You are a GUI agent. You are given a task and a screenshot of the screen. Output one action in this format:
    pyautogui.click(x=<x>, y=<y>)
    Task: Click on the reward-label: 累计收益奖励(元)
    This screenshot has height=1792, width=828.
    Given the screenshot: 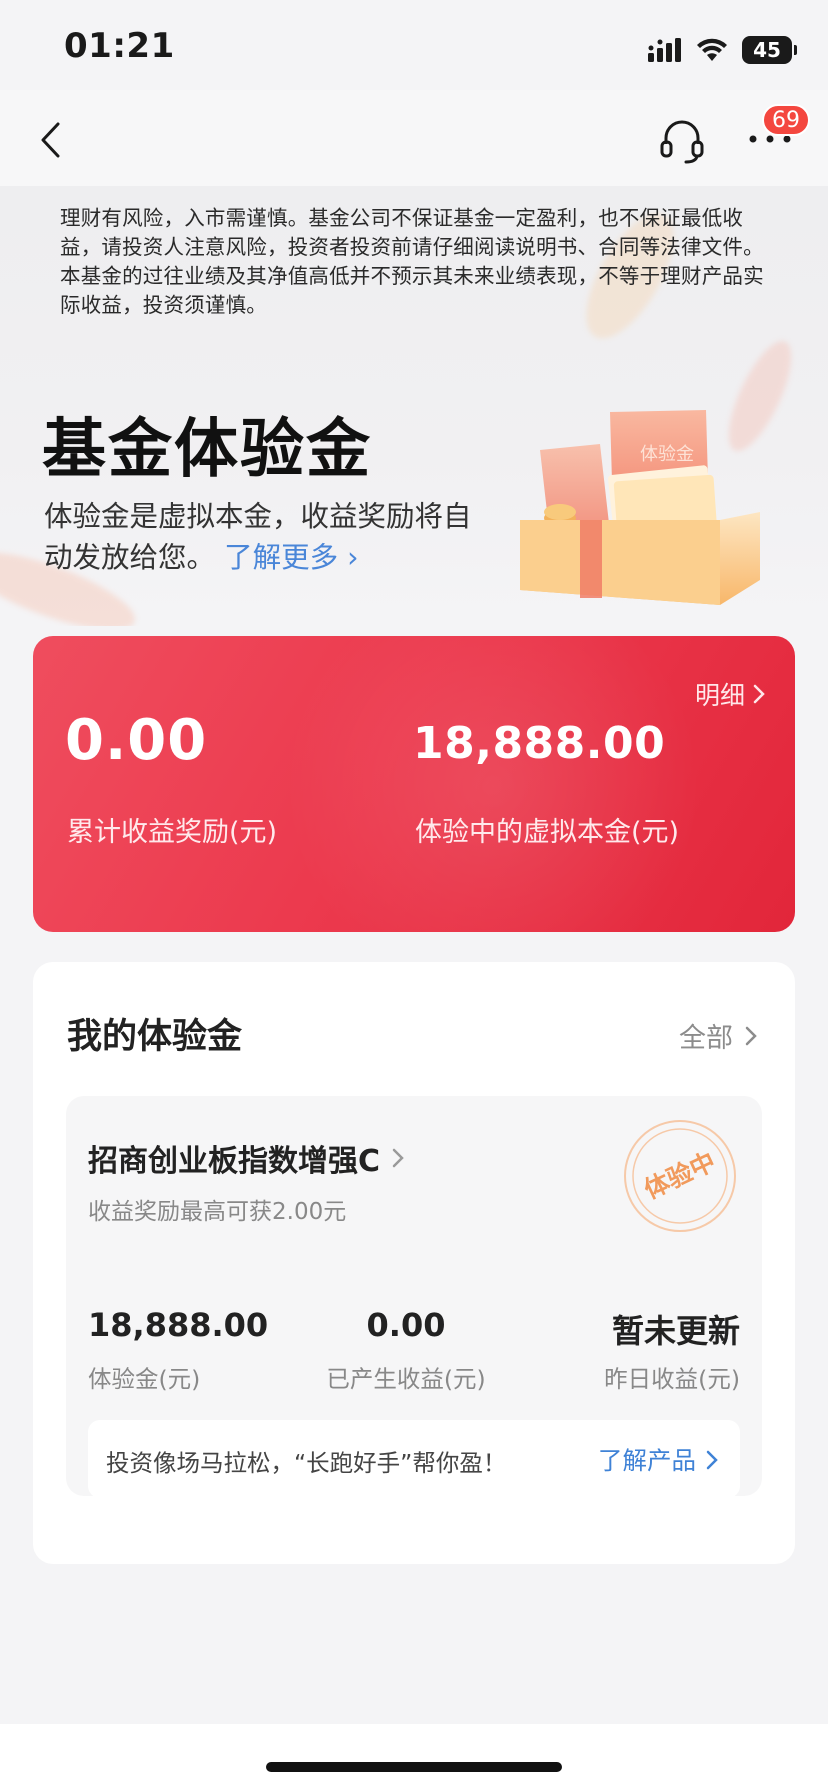 What is the action you would take?
    pyautogui.click(x=172, y=832)
    